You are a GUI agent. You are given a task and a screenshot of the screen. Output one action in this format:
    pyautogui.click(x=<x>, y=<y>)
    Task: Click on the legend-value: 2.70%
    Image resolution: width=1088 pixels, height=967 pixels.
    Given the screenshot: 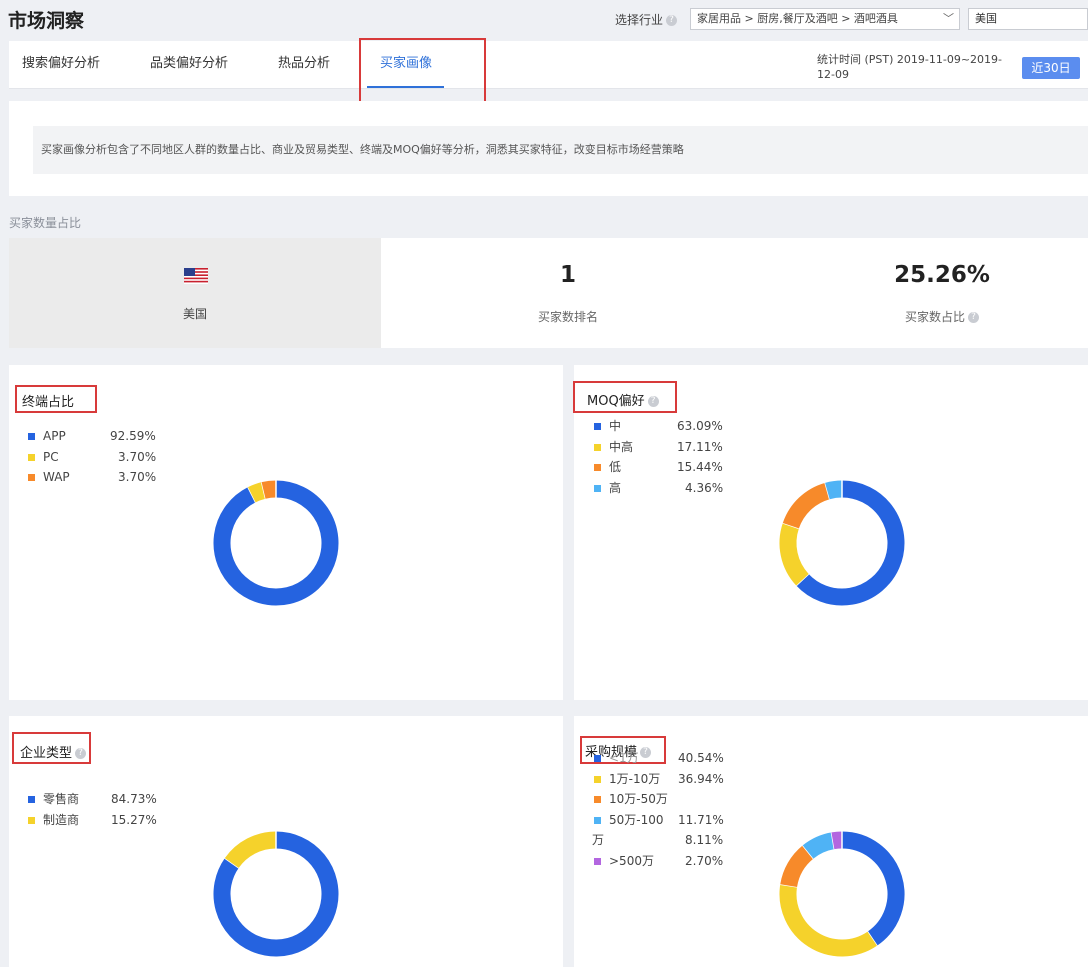 What is the action you would take?
    pyautogui.click(x=704, y=860)
    